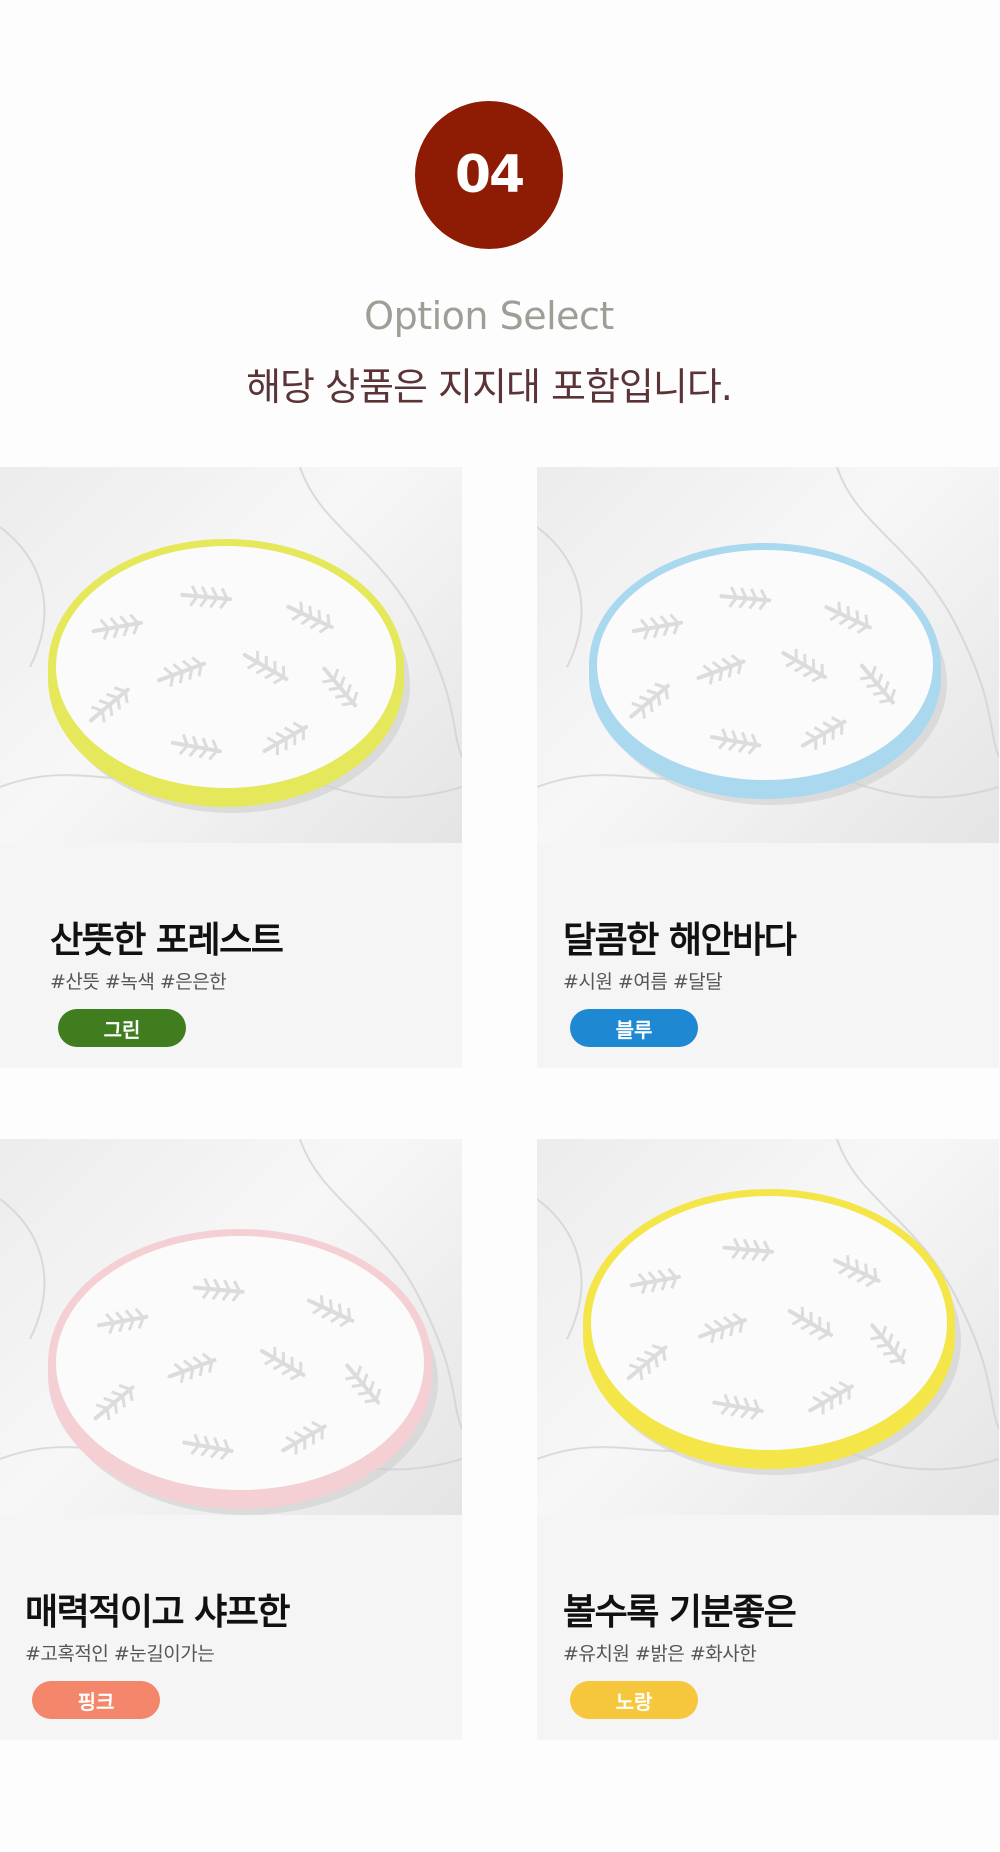 The width and height of the screenshot is (1000, 1852). What do you see at coordinates (489, 387) in the screenshot?
I see `section-title: 해당 상품은 지지대 포함입니다.` at bounding box center [489, 387].